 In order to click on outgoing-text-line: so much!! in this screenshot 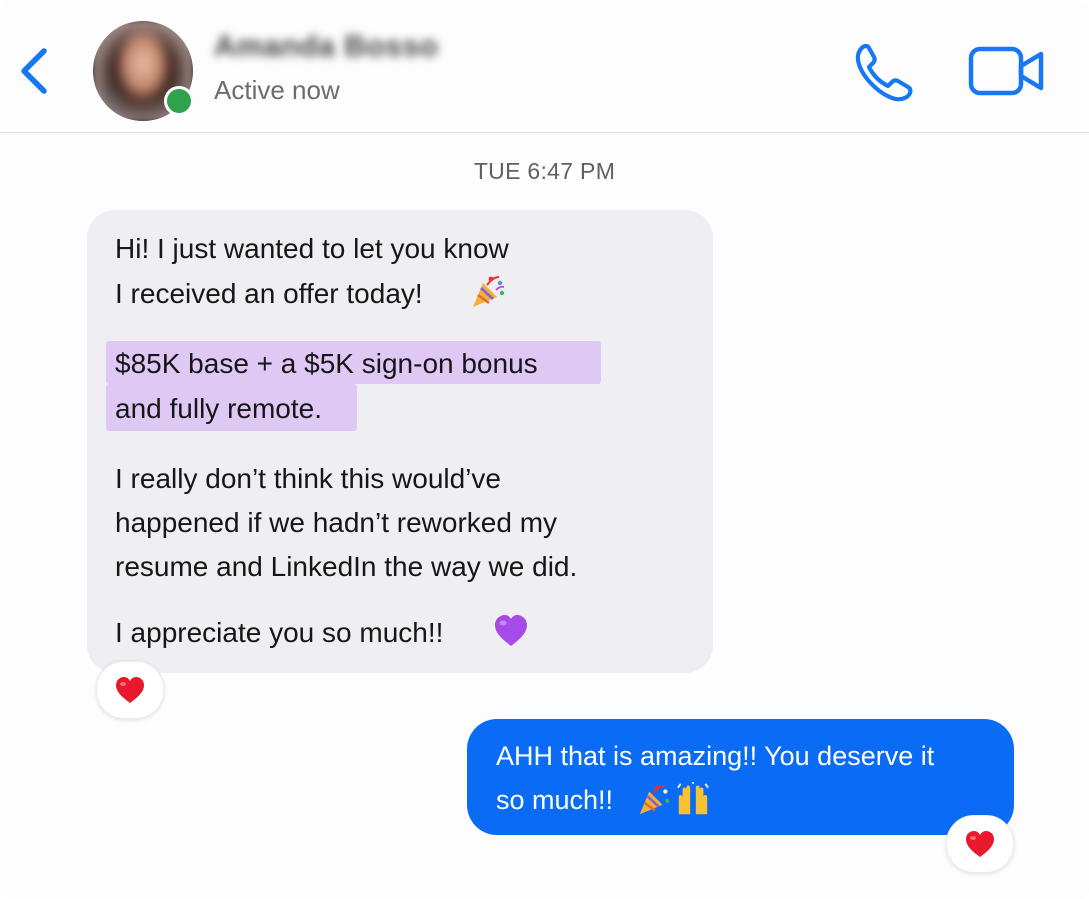, I will do `click(555, 800)`.